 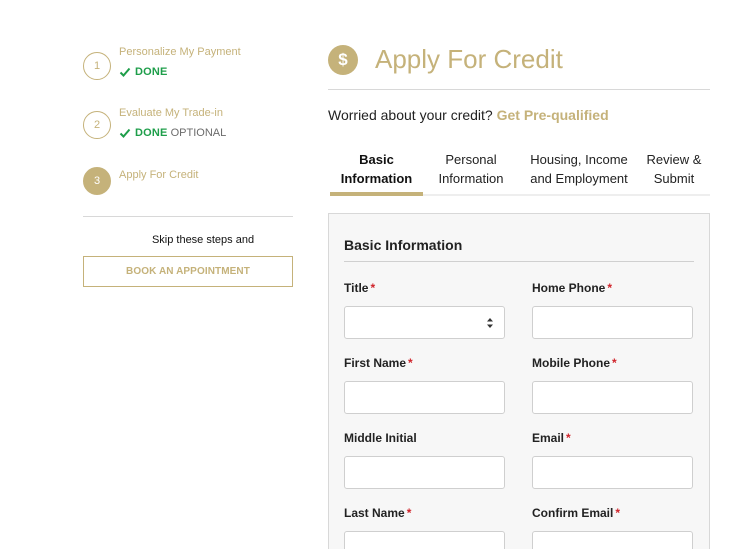 I want to click on step-status: DONE, so click(x=143, y=72).